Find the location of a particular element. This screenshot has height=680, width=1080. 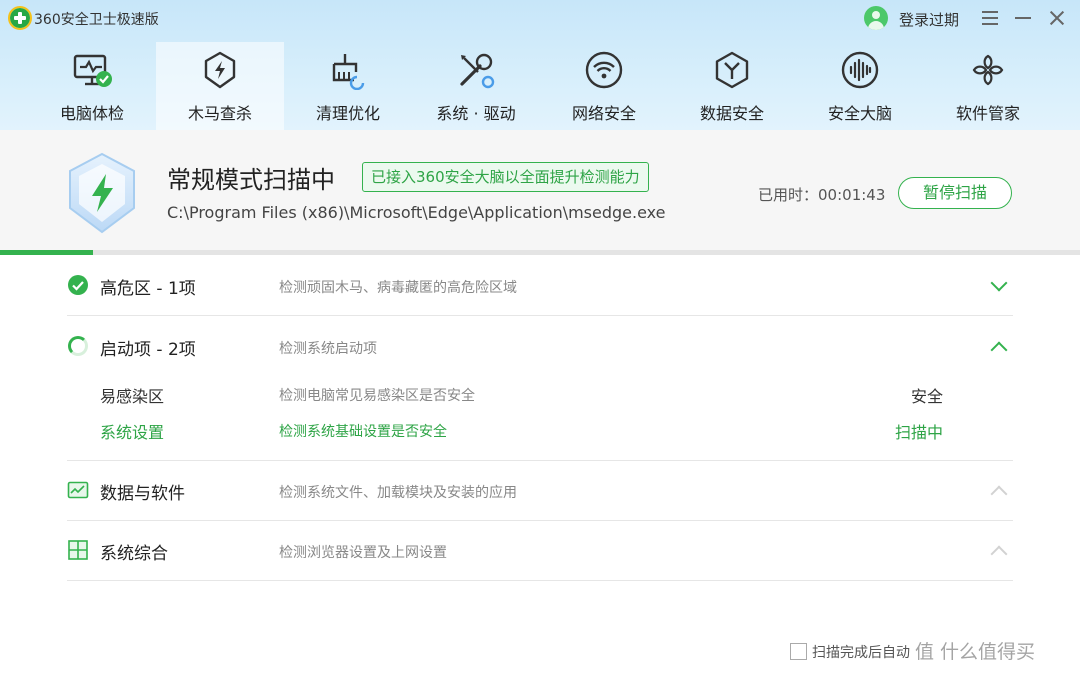

chevron-down-icon is located at coordinates (999, 286).